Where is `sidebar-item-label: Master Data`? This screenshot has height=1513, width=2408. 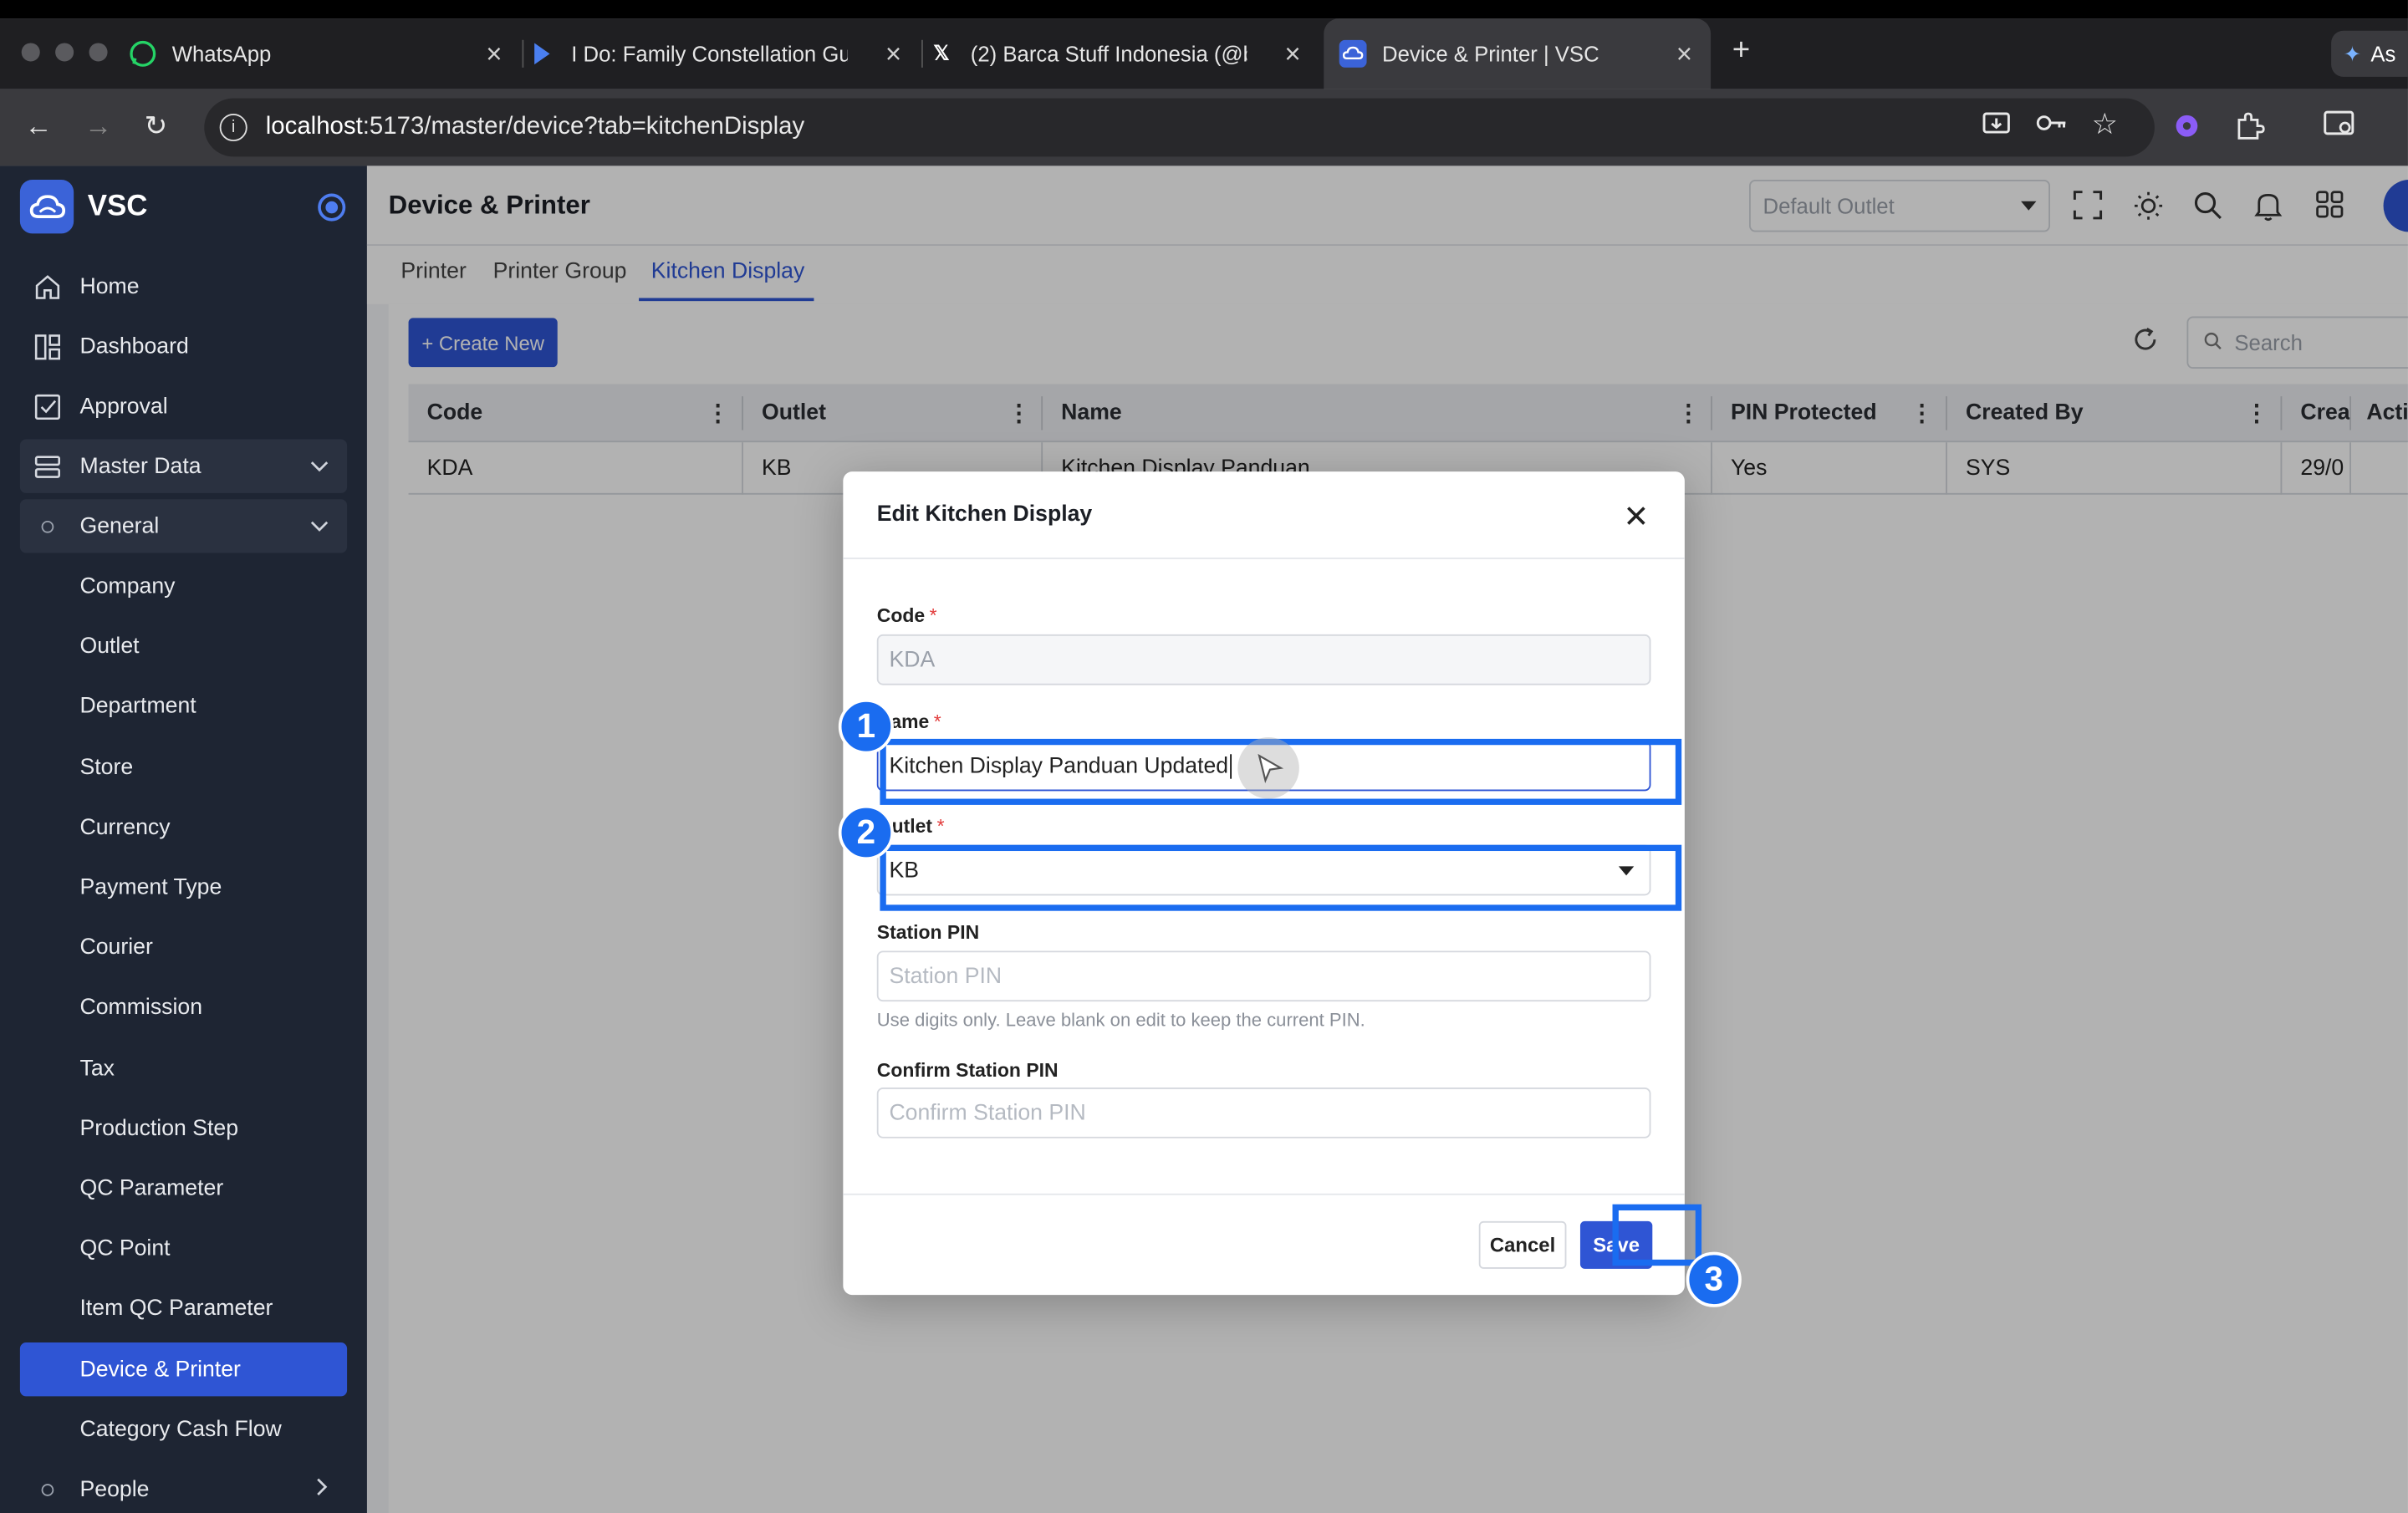 sidebar-item-label: Master Data is located at coordinates (141, 467).